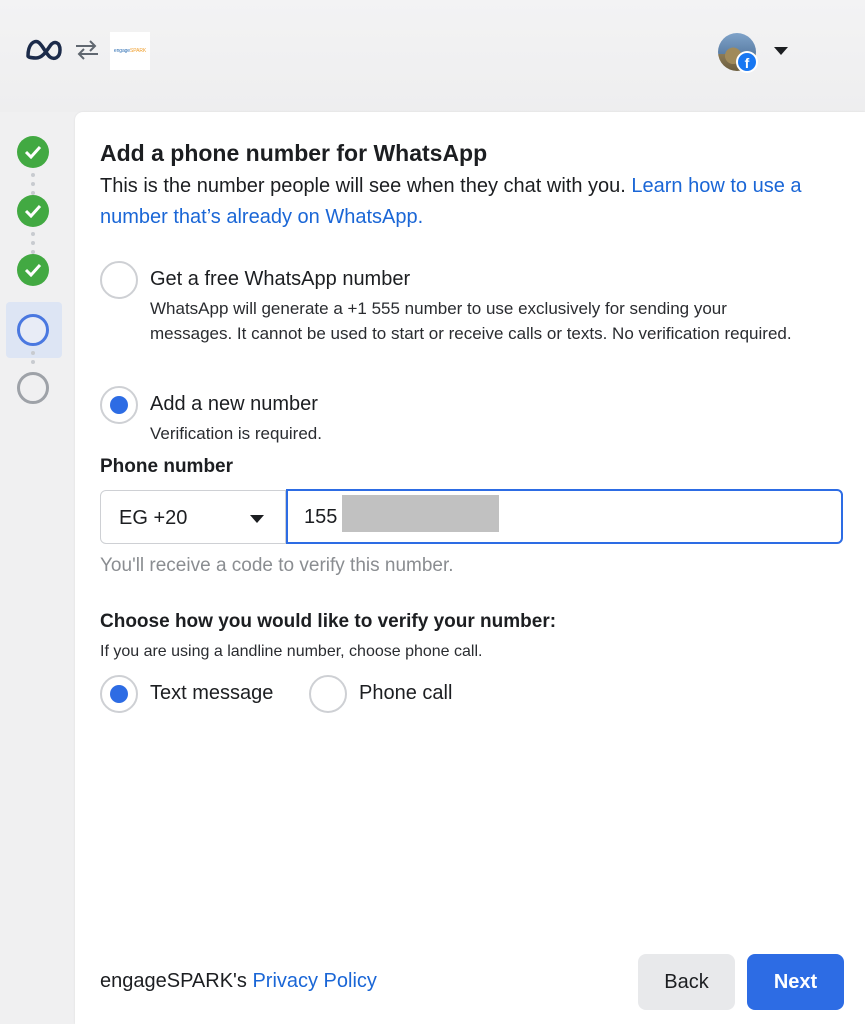 Image resolution: width=865 pixels, height=1024 pixels. What do you see at coordinates (130, 51) in the screenshot?
I see `partner-logo: engageSPARK` at bounding box center [130, 51].